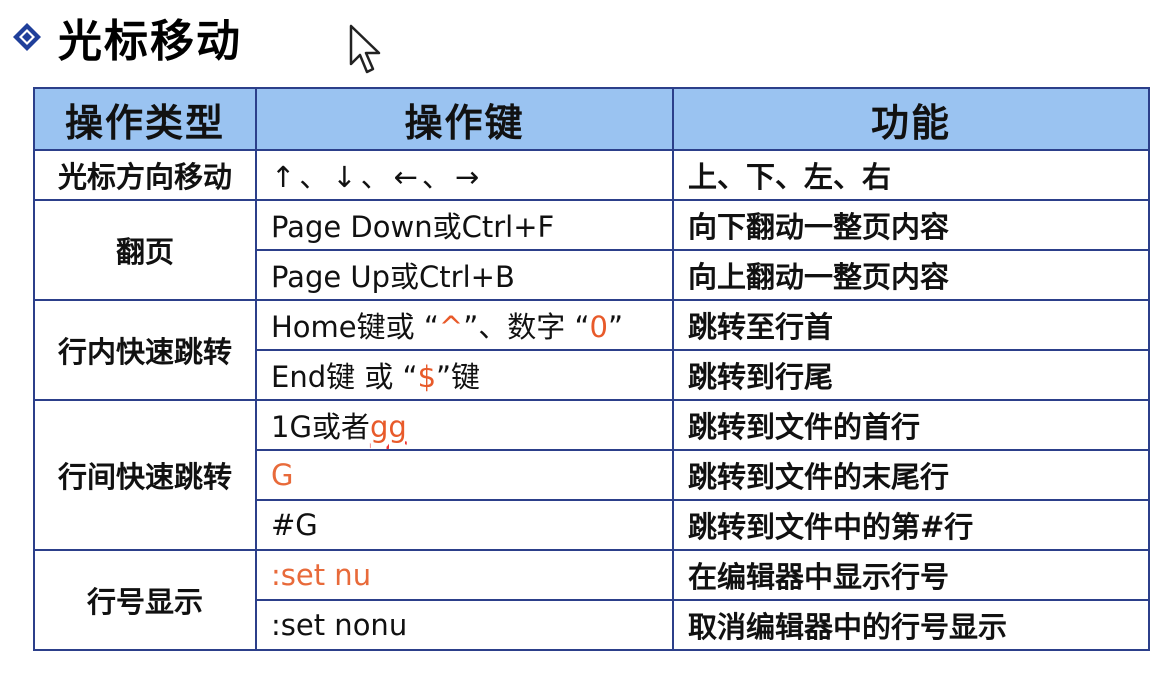 Image resolution: width=1175 pixels, height=682 pixels. Describe the element at coordinates (911, 119) in the screenshot. I see `header-function: 功能` at that location.